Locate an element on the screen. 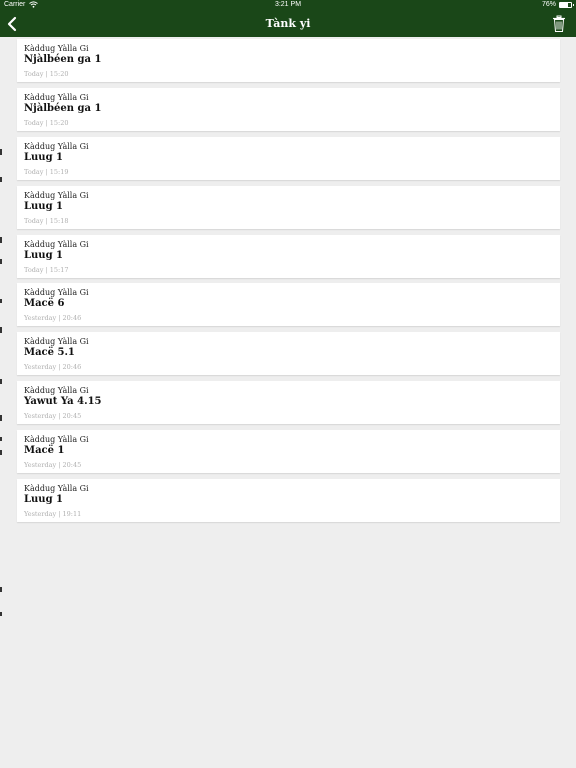 The height and width of the screenshot is (768, 576). nav-bar: Tànk yi is located at coordinates (288, 24).